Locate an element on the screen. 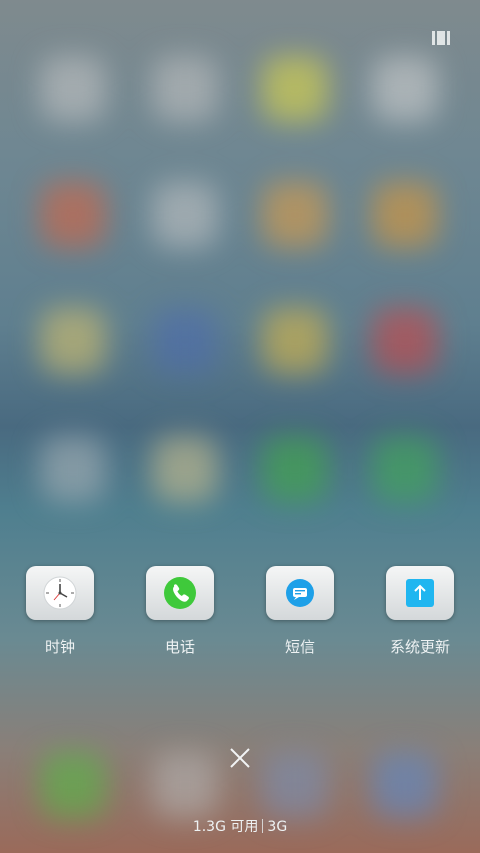 The width and height of the screenshot is (480, 853). app-label: 短信 is located at coordinates (299, 647).